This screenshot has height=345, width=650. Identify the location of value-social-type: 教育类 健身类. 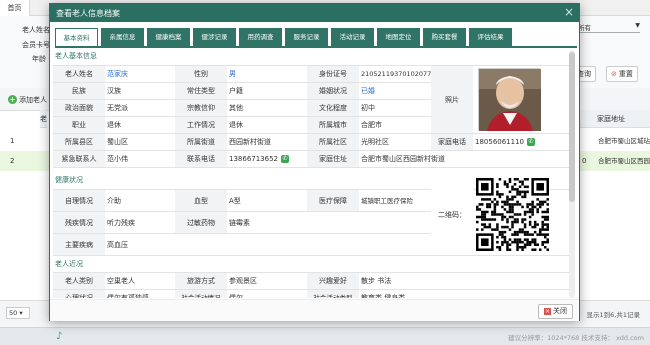
(465, 294).